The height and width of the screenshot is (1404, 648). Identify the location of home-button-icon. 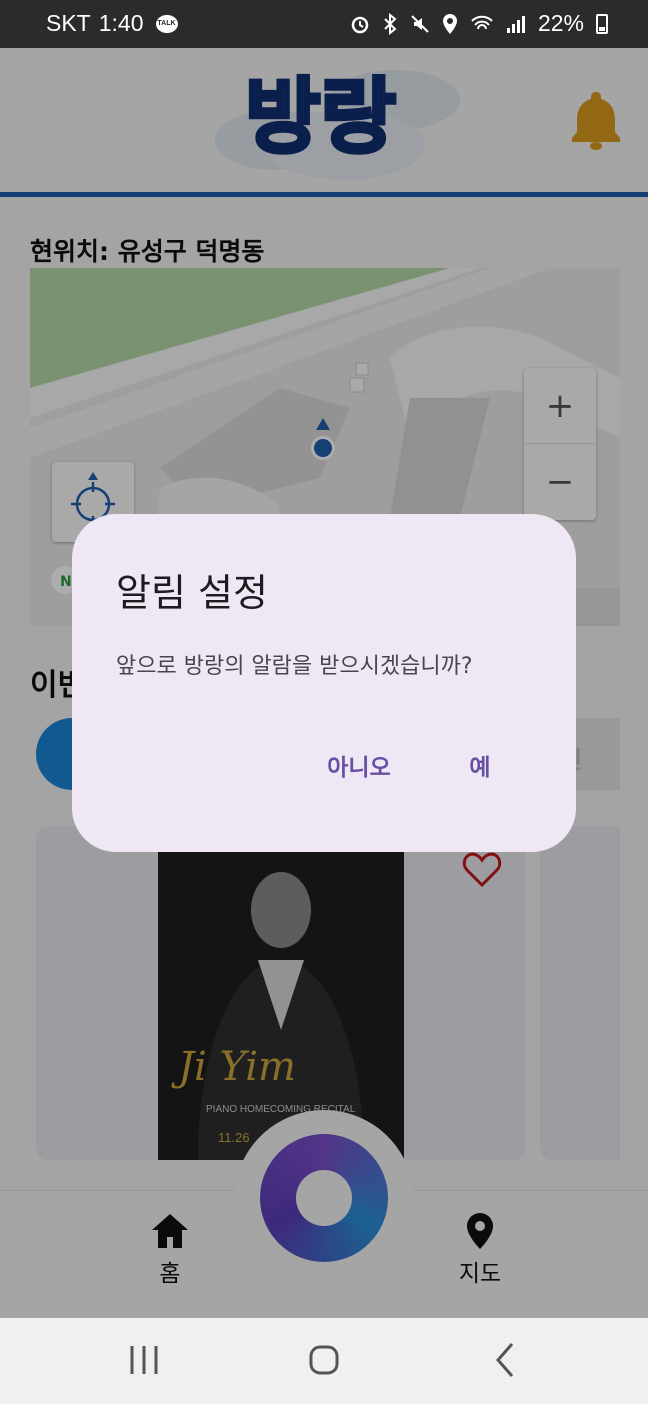
(324, 1360).